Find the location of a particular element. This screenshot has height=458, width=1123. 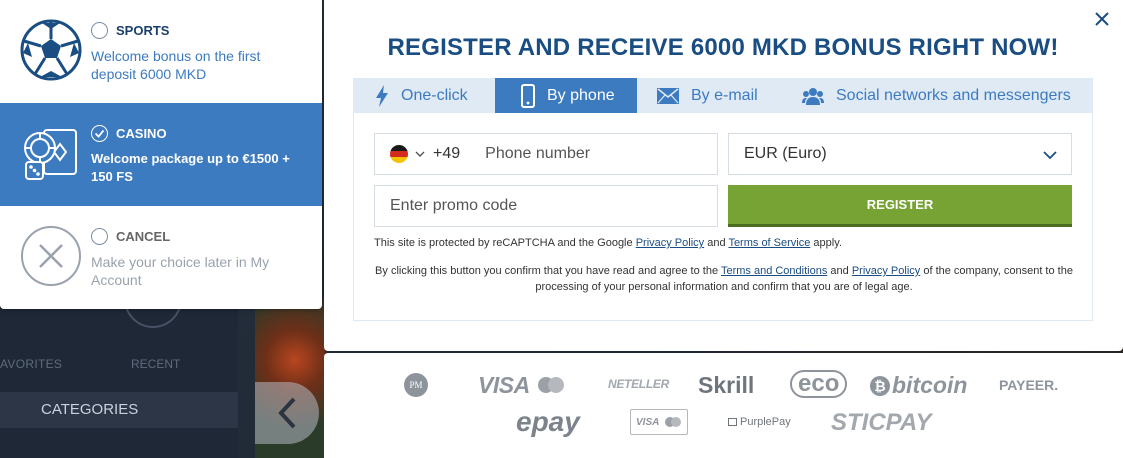

tab-label: By e-mail is located at coordinates (724, 95).